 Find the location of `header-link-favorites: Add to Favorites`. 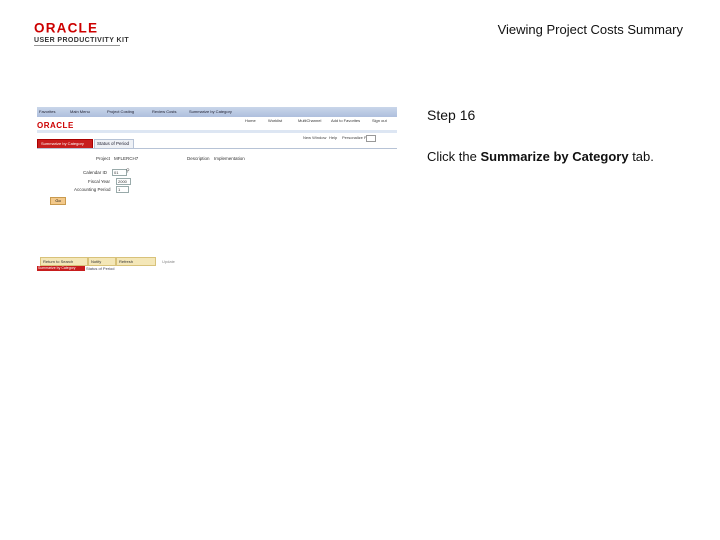

header-link-favorites: Add to Favorites is located at coordinates (345, 120).